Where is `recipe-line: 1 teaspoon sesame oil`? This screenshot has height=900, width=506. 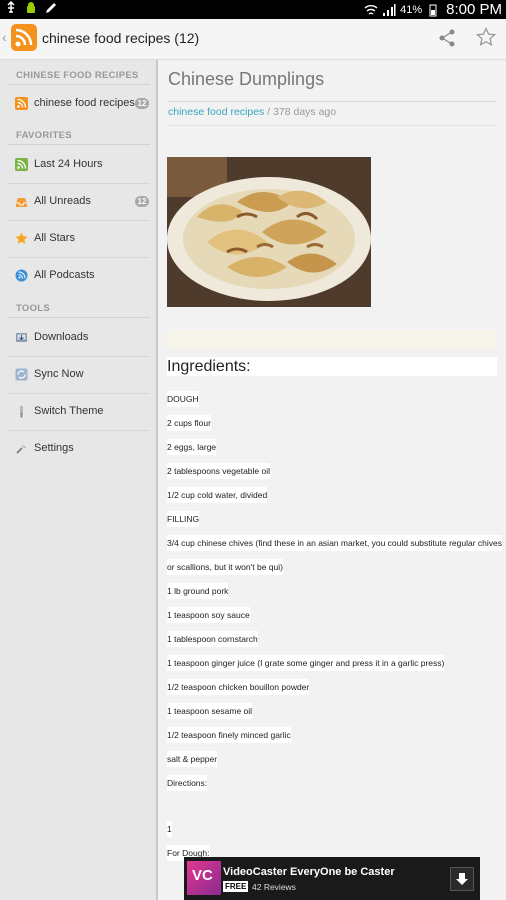 recipe-line: 1 teaspoon sesame oil is located at coordinates (210, 711).